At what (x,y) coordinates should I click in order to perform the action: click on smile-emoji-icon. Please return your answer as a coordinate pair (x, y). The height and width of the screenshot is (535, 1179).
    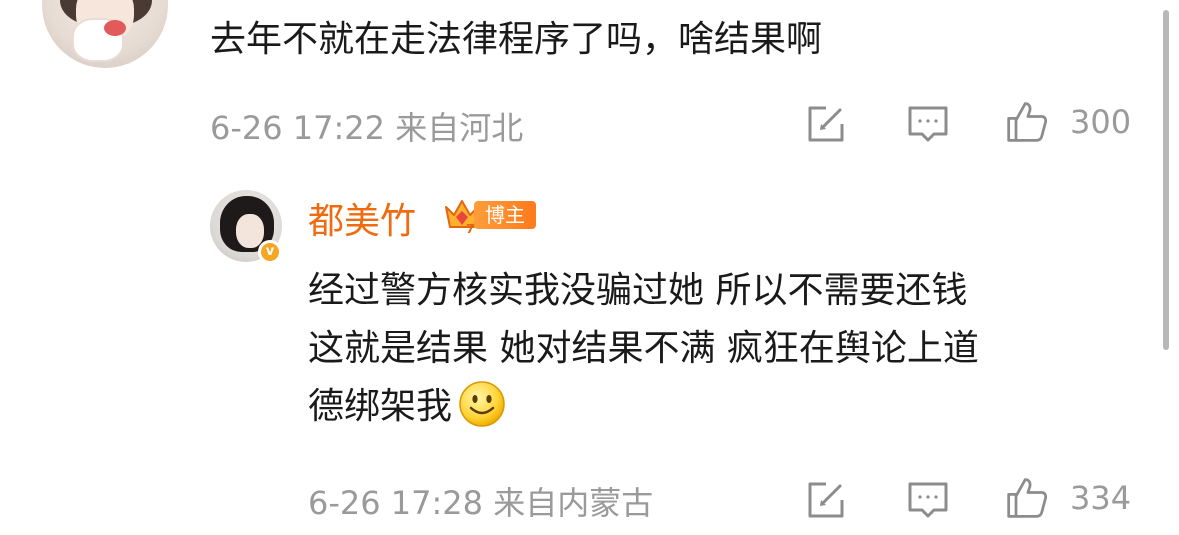
    Looking at the image, I should click on (482, 404).